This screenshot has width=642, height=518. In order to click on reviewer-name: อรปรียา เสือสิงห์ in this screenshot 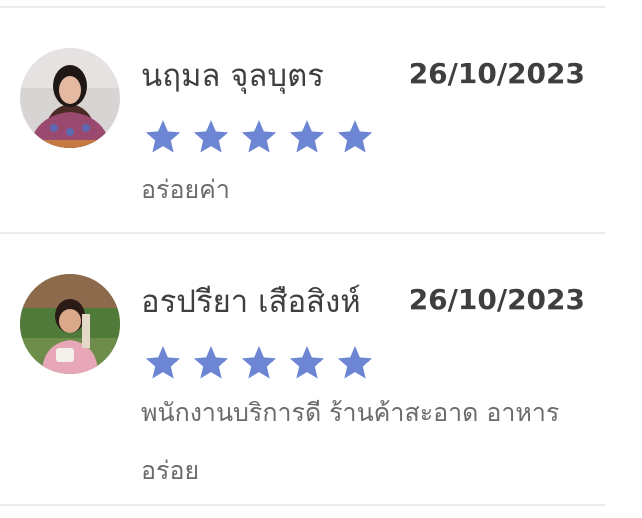, I will do `click(251, 302)`.